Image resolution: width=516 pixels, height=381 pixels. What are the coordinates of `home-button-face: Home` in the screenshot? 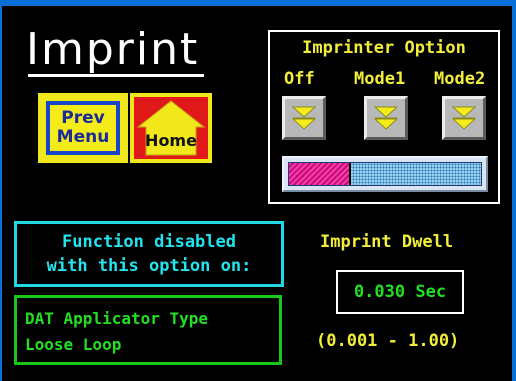 It's located at (171, 128).